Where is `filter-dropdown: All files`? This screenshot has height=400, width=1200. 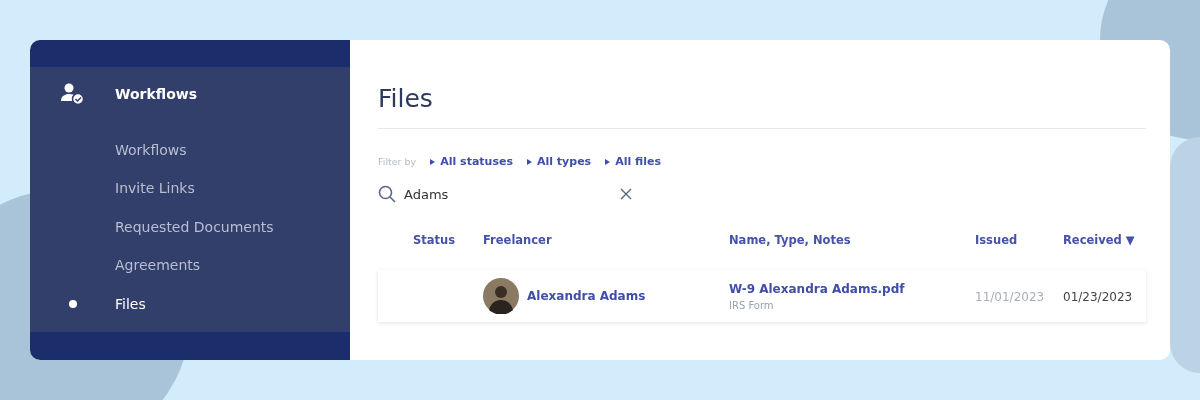 filter-dropdown: All files is located at coordinates (633, 162).